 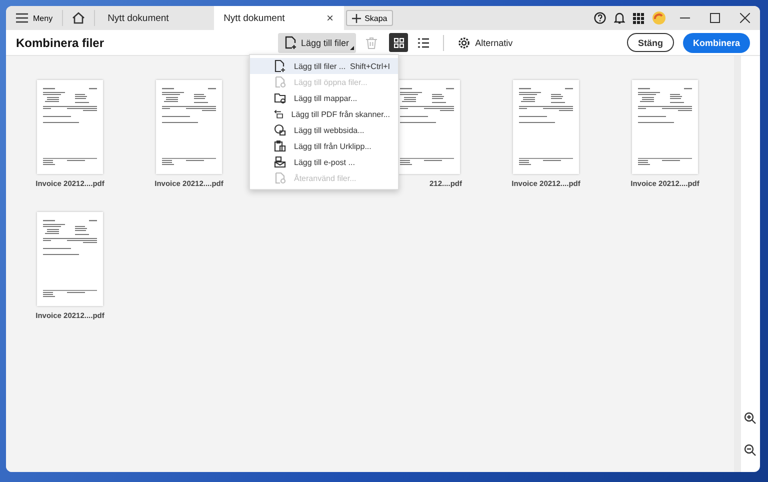 I want to click on envelope-icon, so click(x=280, y=162).